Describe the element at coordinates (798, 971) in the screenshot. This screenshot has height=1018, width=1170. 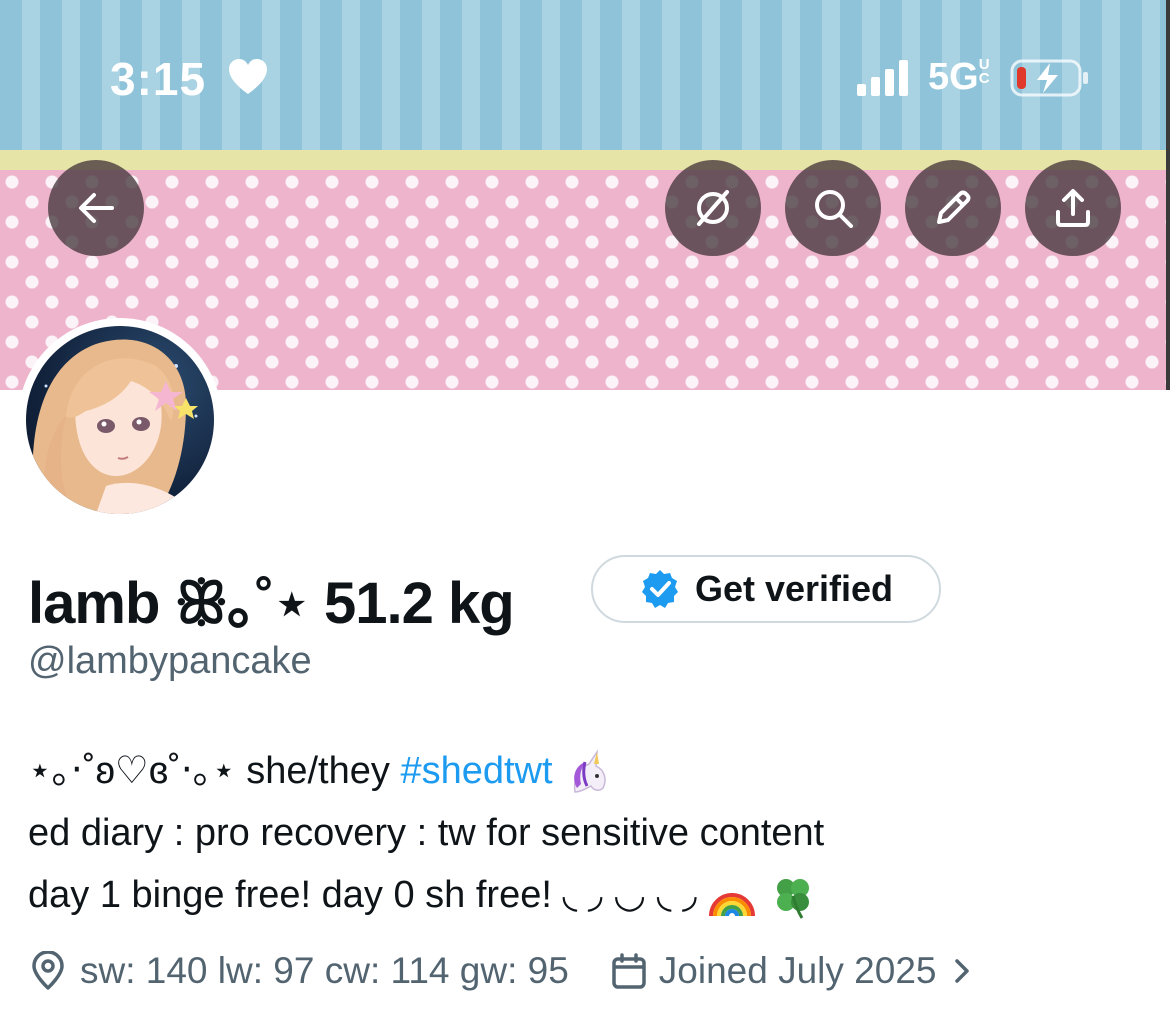
I see `profile-joined-date: Joined July 2025` at that location.